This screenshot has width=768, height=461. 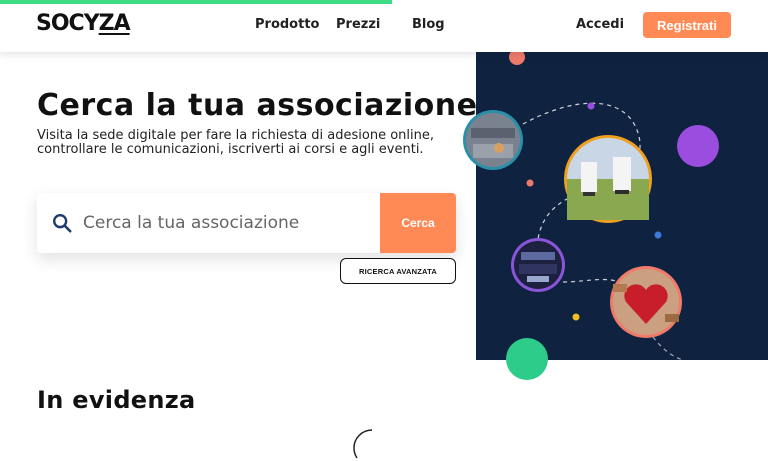 What do you see at coordinates (591, 106) in the screenshot?
I see `decor-dot-purple-small` at bounding box center [591, 106].